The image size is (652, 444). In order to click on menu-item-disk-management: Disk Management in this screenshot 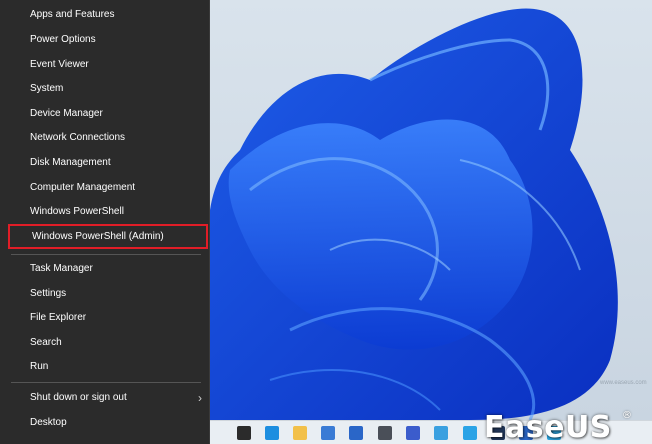, I will do `click(105, 163)`.